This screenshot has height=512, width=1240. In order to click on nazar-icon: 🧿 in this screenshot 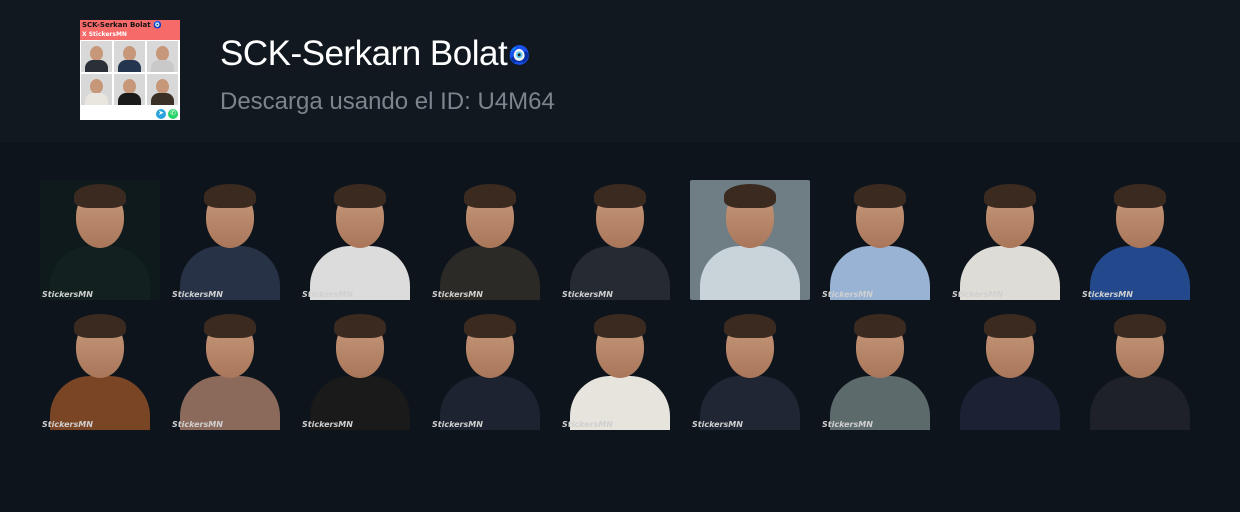, I will do `click(519, 55)`.